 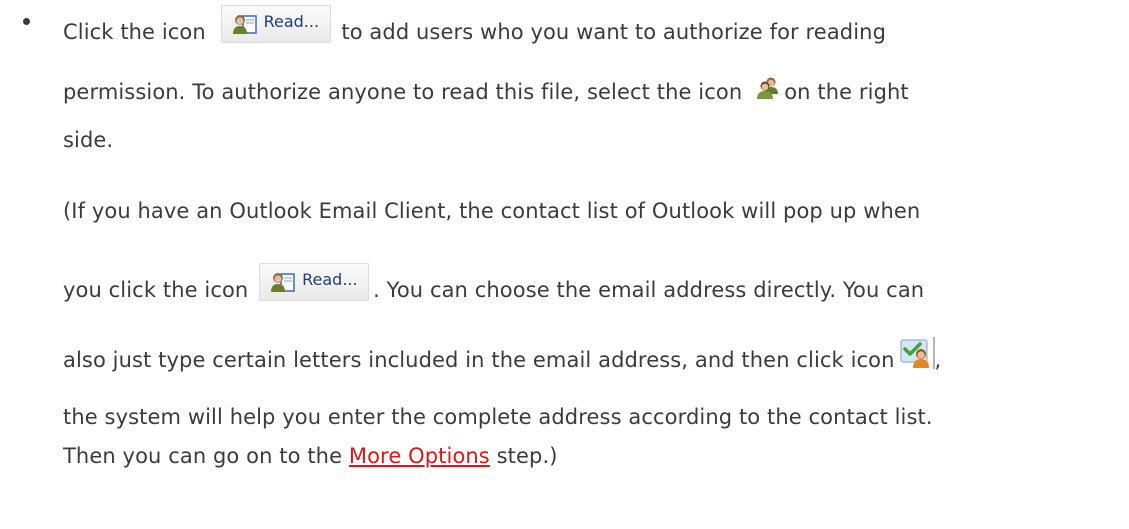 I want to click on text-on-the-right: on the right, so click(x=846, y=92).